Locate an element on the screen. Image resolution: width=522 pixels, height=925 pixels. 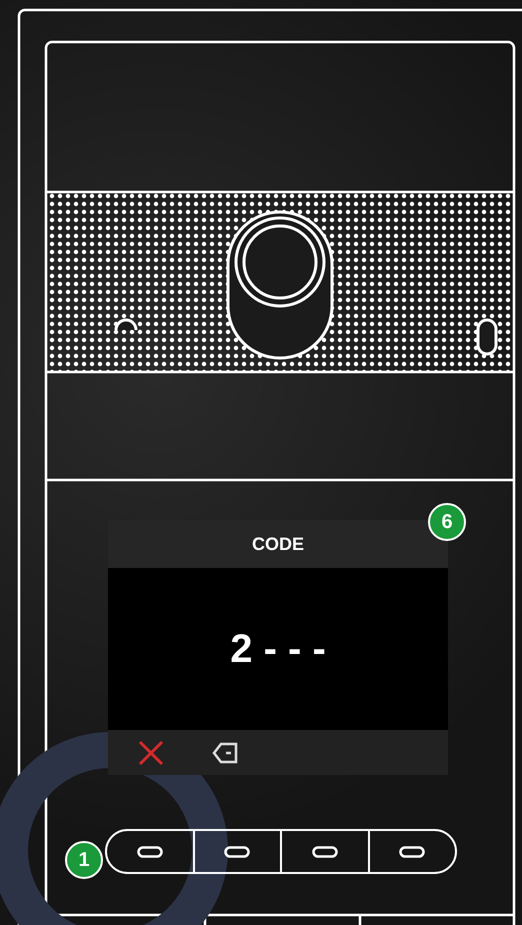
code-entry: 2 - - - is located at coordinates (278, 649).